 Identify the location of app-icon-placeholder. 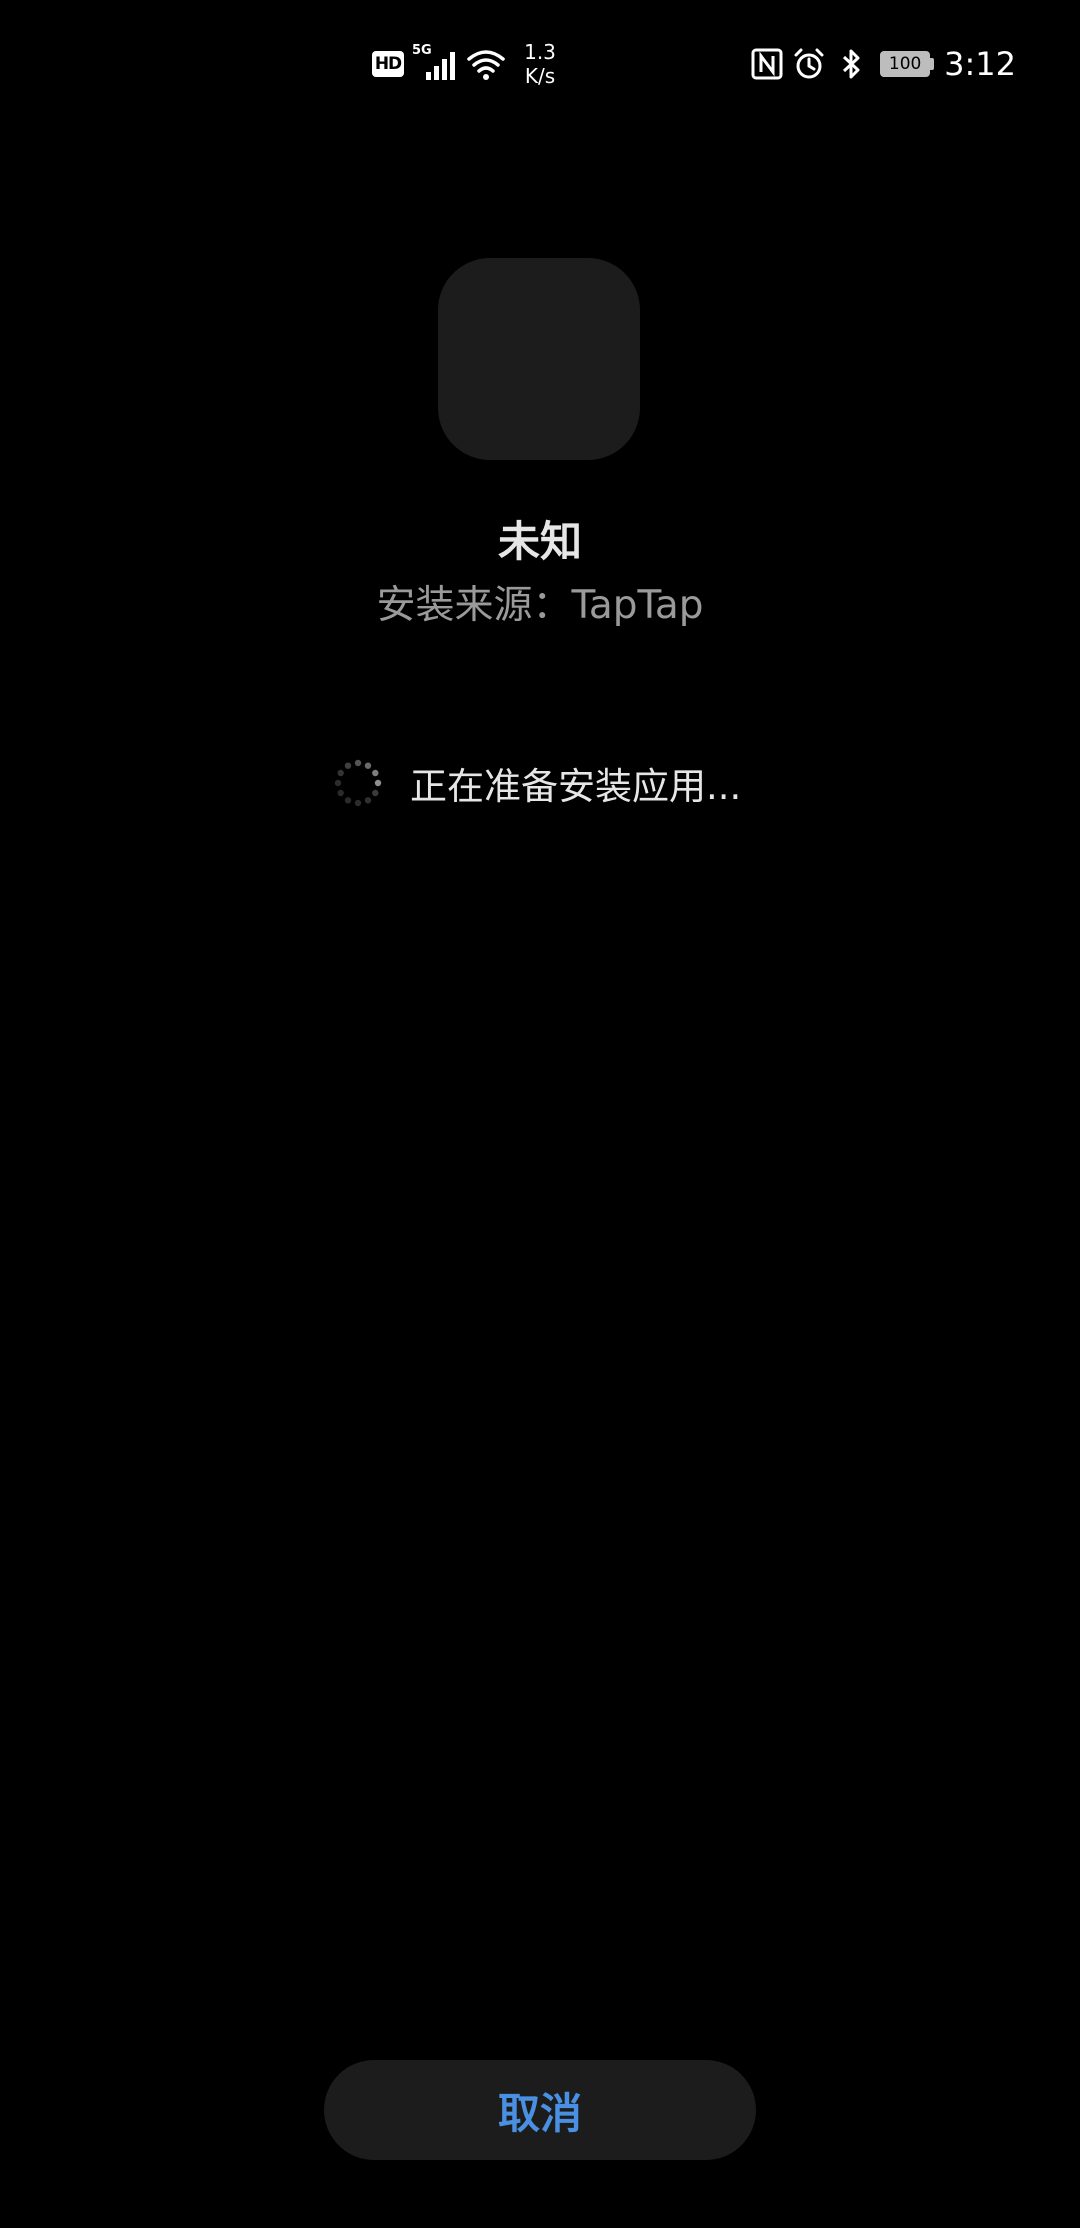
(539, 359).